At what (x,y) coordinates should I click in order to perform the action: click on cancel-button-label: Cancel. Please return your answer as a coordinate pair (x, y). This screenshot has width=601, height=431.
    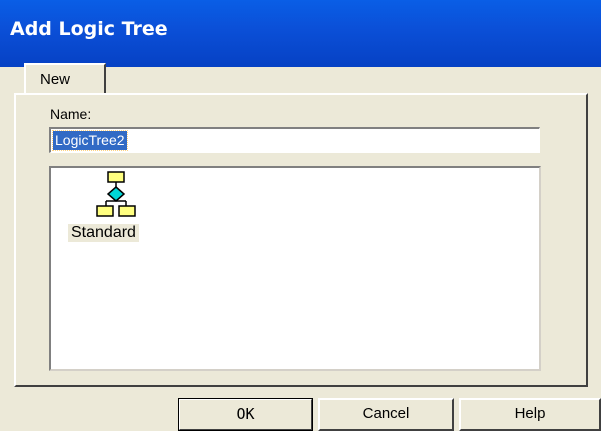
    Looking at the image, I should click on (386, 413).